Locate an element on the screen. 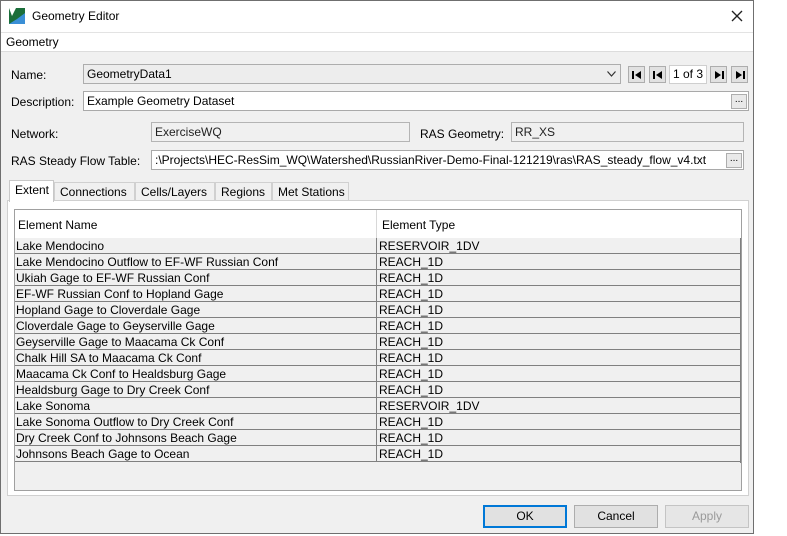 Image resolution: width=787 pixels, height=536 pixels. name-label: Name: is located at coordinates (29, 75).